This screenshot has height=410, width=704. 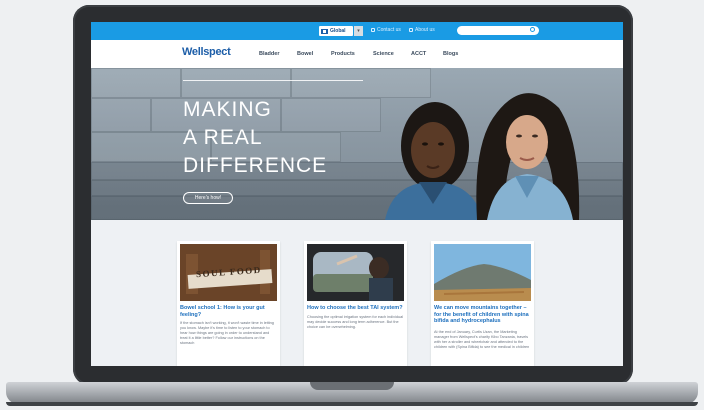 What do you see at coordinates (352, 404) in the screenshot?
I see `laptop-base-edge` at bounding box center [352, 404].